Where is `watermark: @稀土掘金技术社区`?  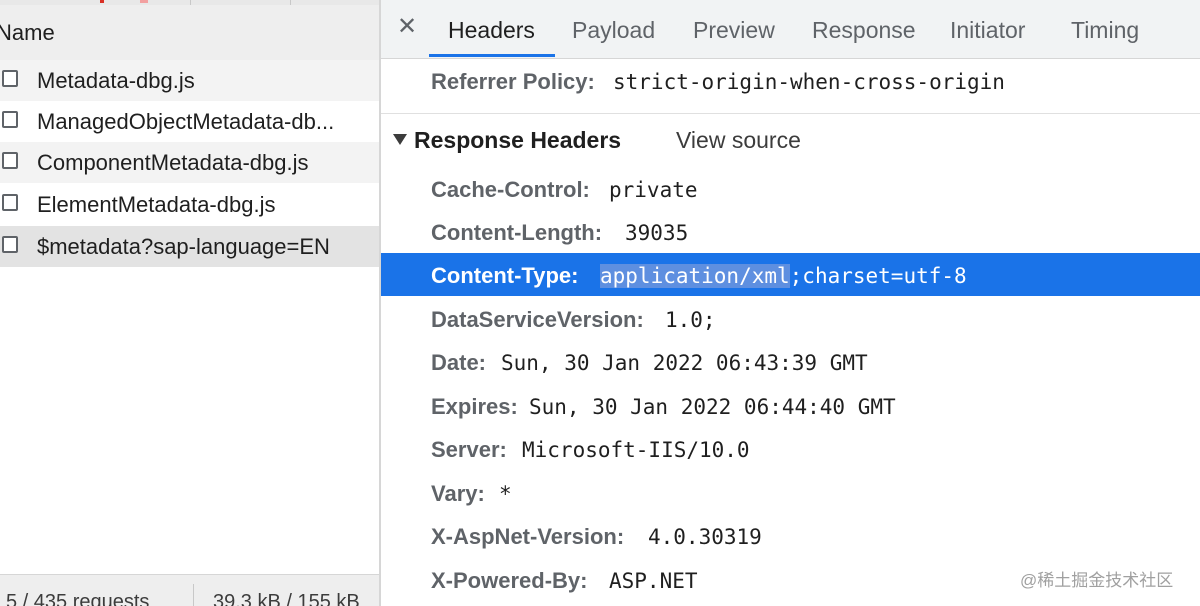 watermark: @稀土掘金技术社区 is located at coordinates (1097, 580).